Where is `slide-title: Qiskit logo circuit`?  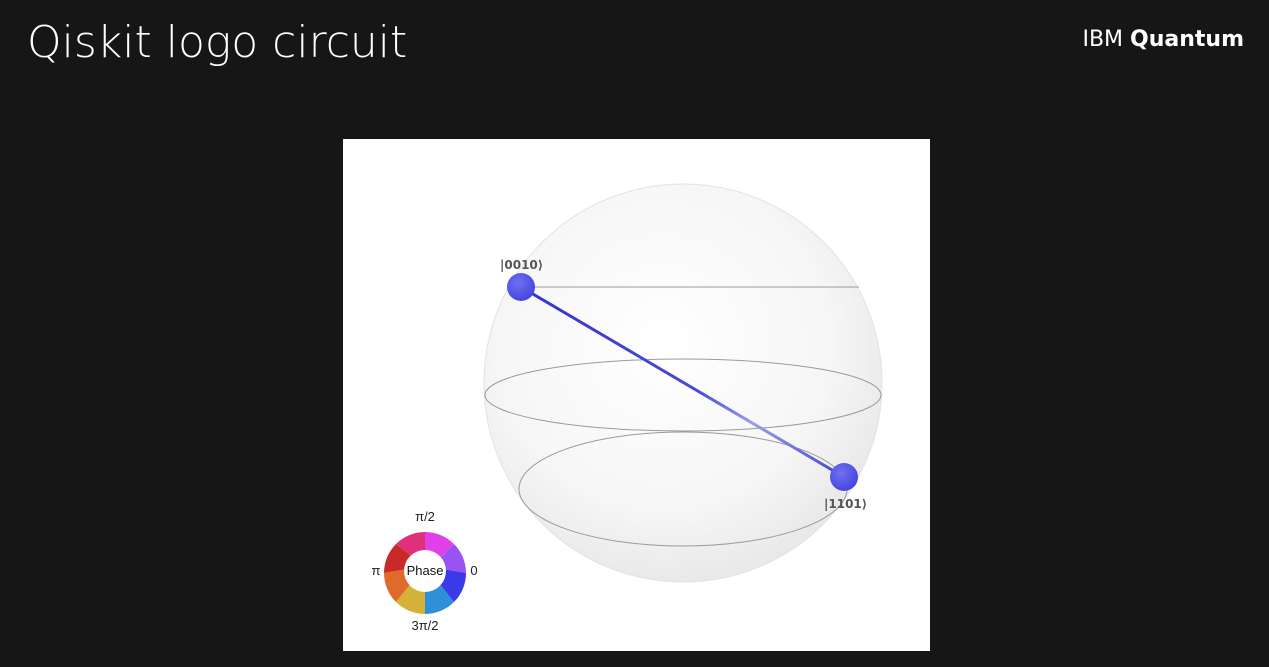 slide-title: Qiskit logo circuit is located at coordinates (217, 42).